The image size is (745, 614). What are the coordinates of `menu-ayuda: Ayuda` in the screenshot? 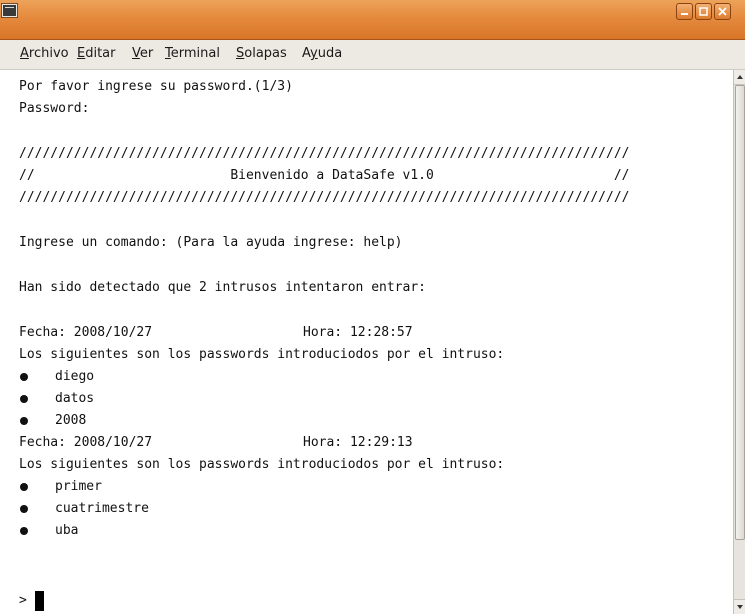 It's located at (322, 53).